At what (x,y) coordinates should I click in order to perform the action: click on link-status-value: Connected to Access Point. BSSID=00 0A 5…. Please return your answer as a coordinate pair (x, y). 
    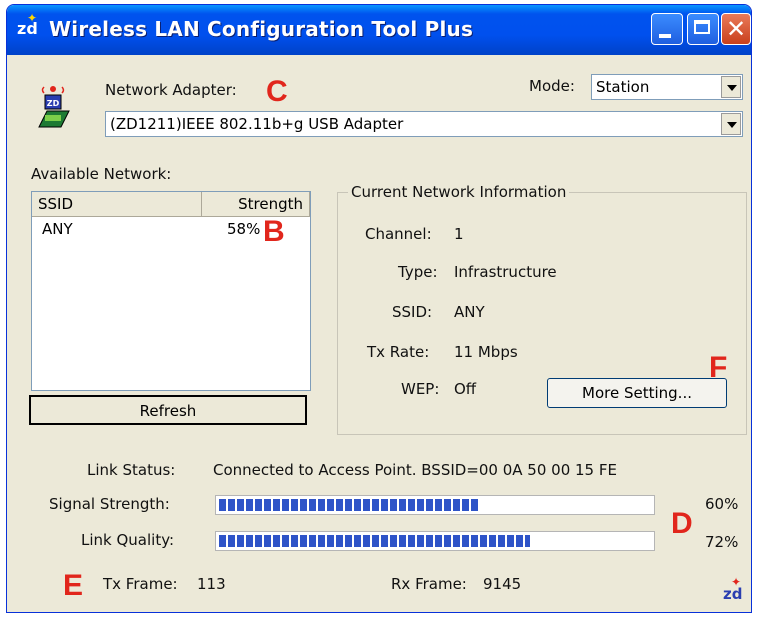
    Looking at the image, I should click on (415, 470).